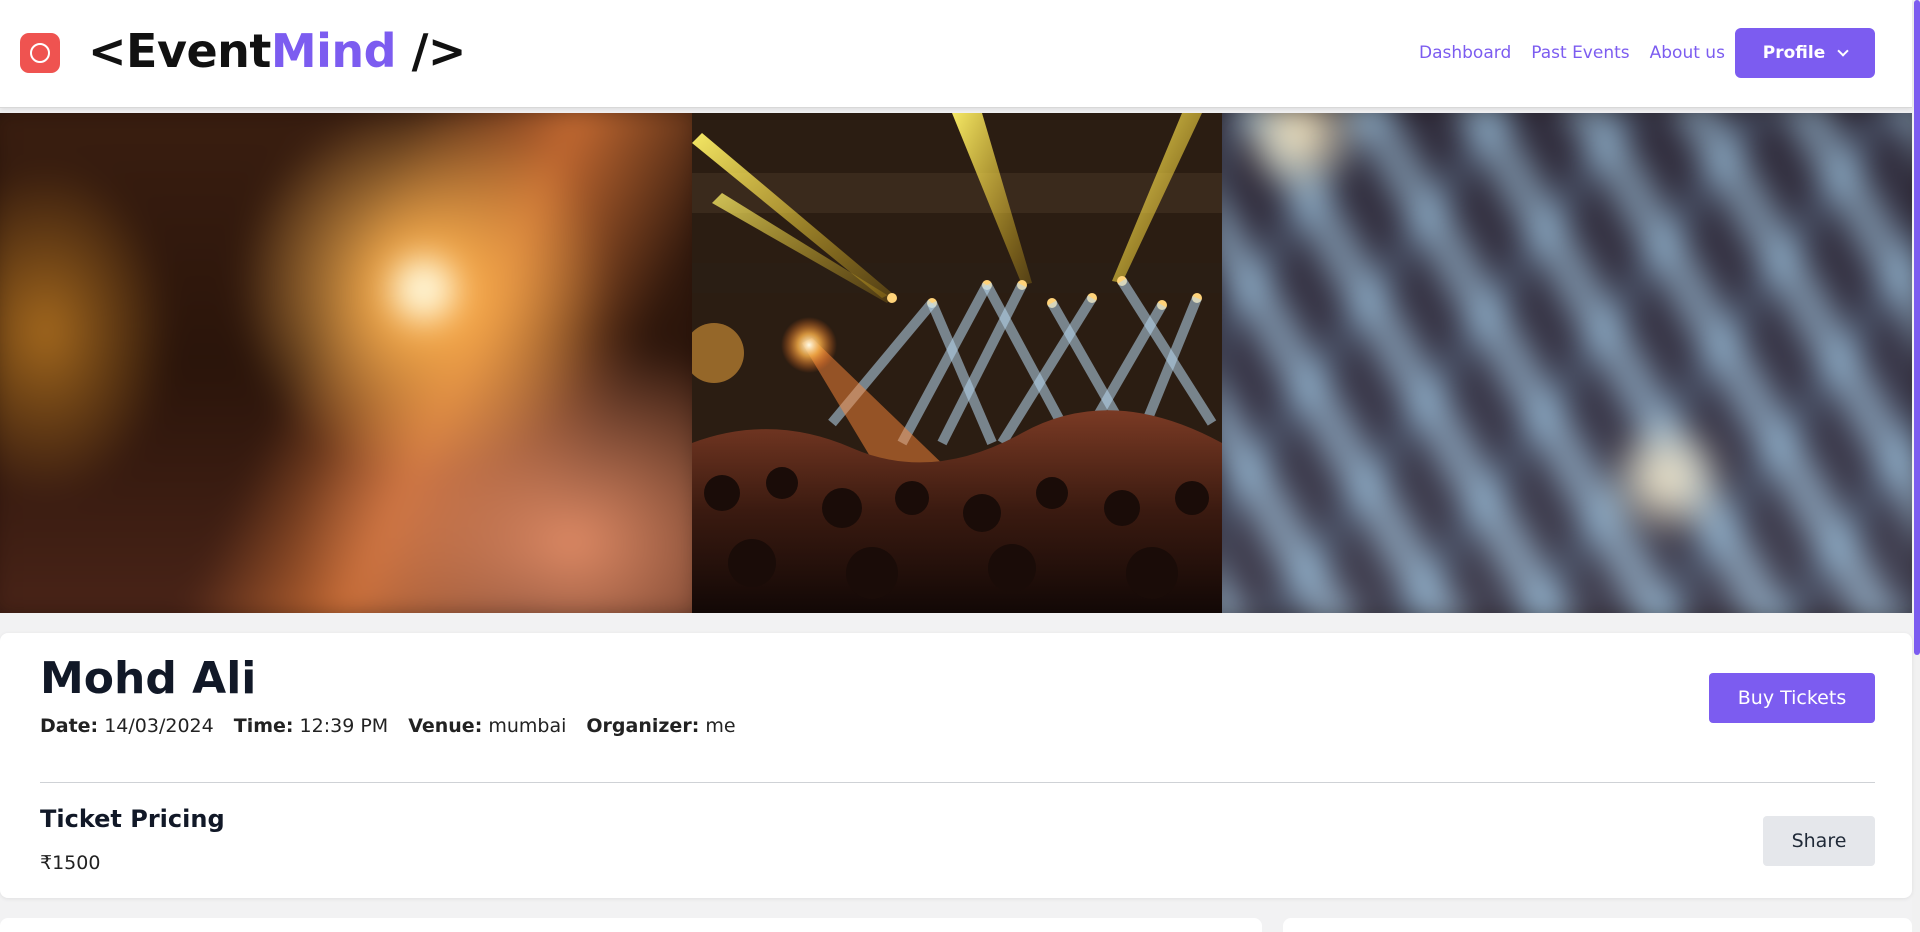  What do you see at coordinates (344, 726) in the screenshot?
I see `time-value: 12:39 PM` at bounding box center [344, 726].